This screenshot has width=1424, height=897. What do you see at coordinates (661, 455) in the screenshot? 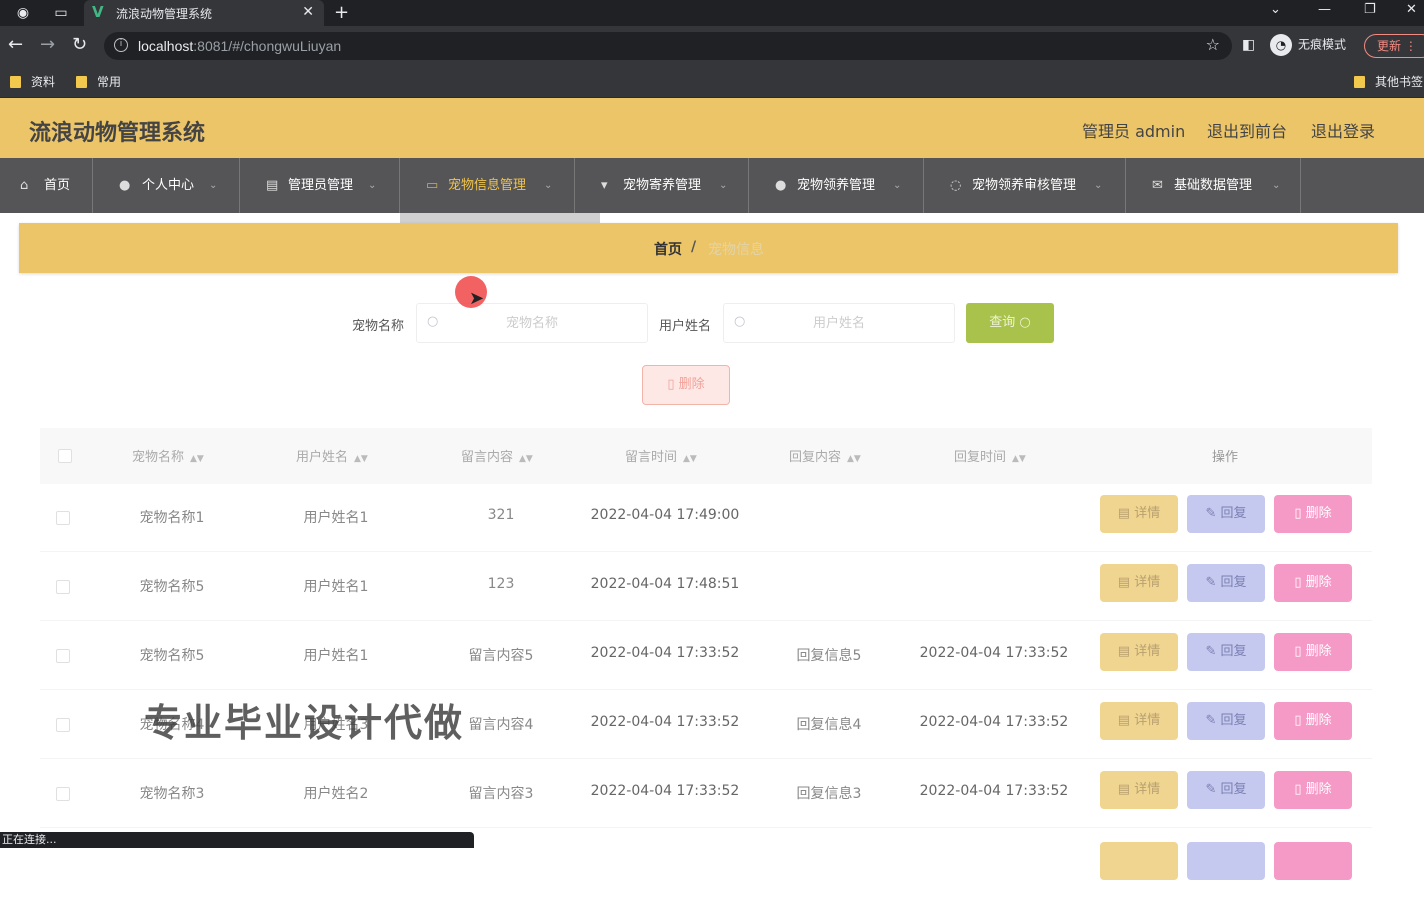
I see `th-time: 留言时间 ▲▼` at bounding box center [661, 455].